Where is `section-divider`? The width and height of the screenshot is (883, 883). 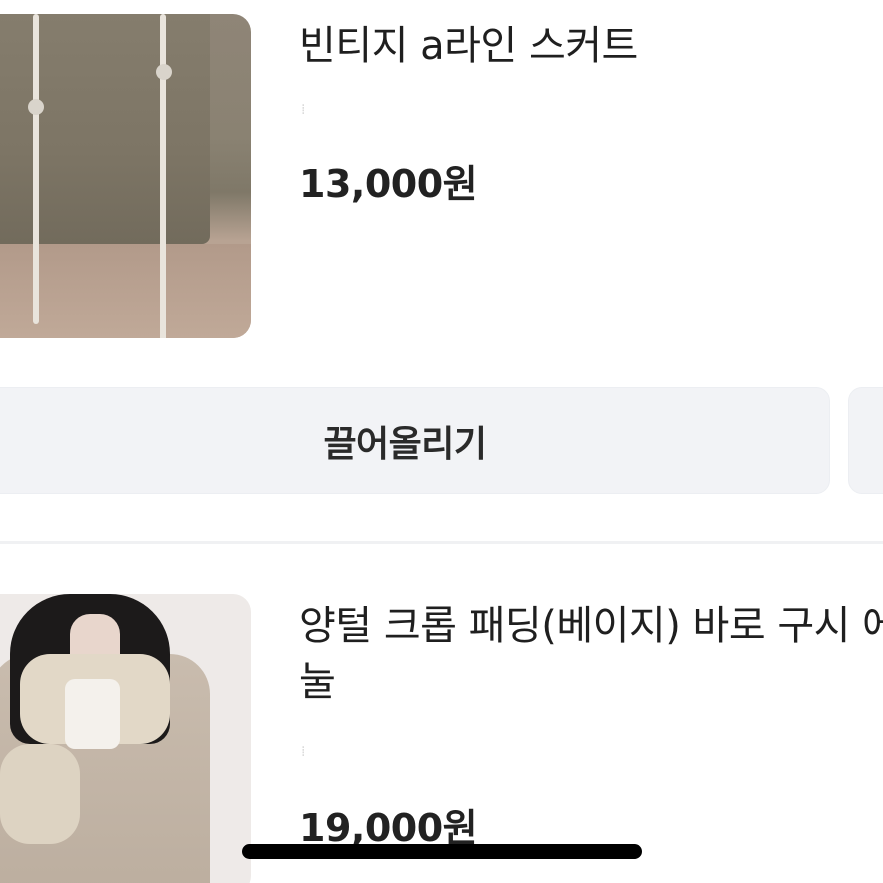
section-divider is located at coordinates (441, 542).